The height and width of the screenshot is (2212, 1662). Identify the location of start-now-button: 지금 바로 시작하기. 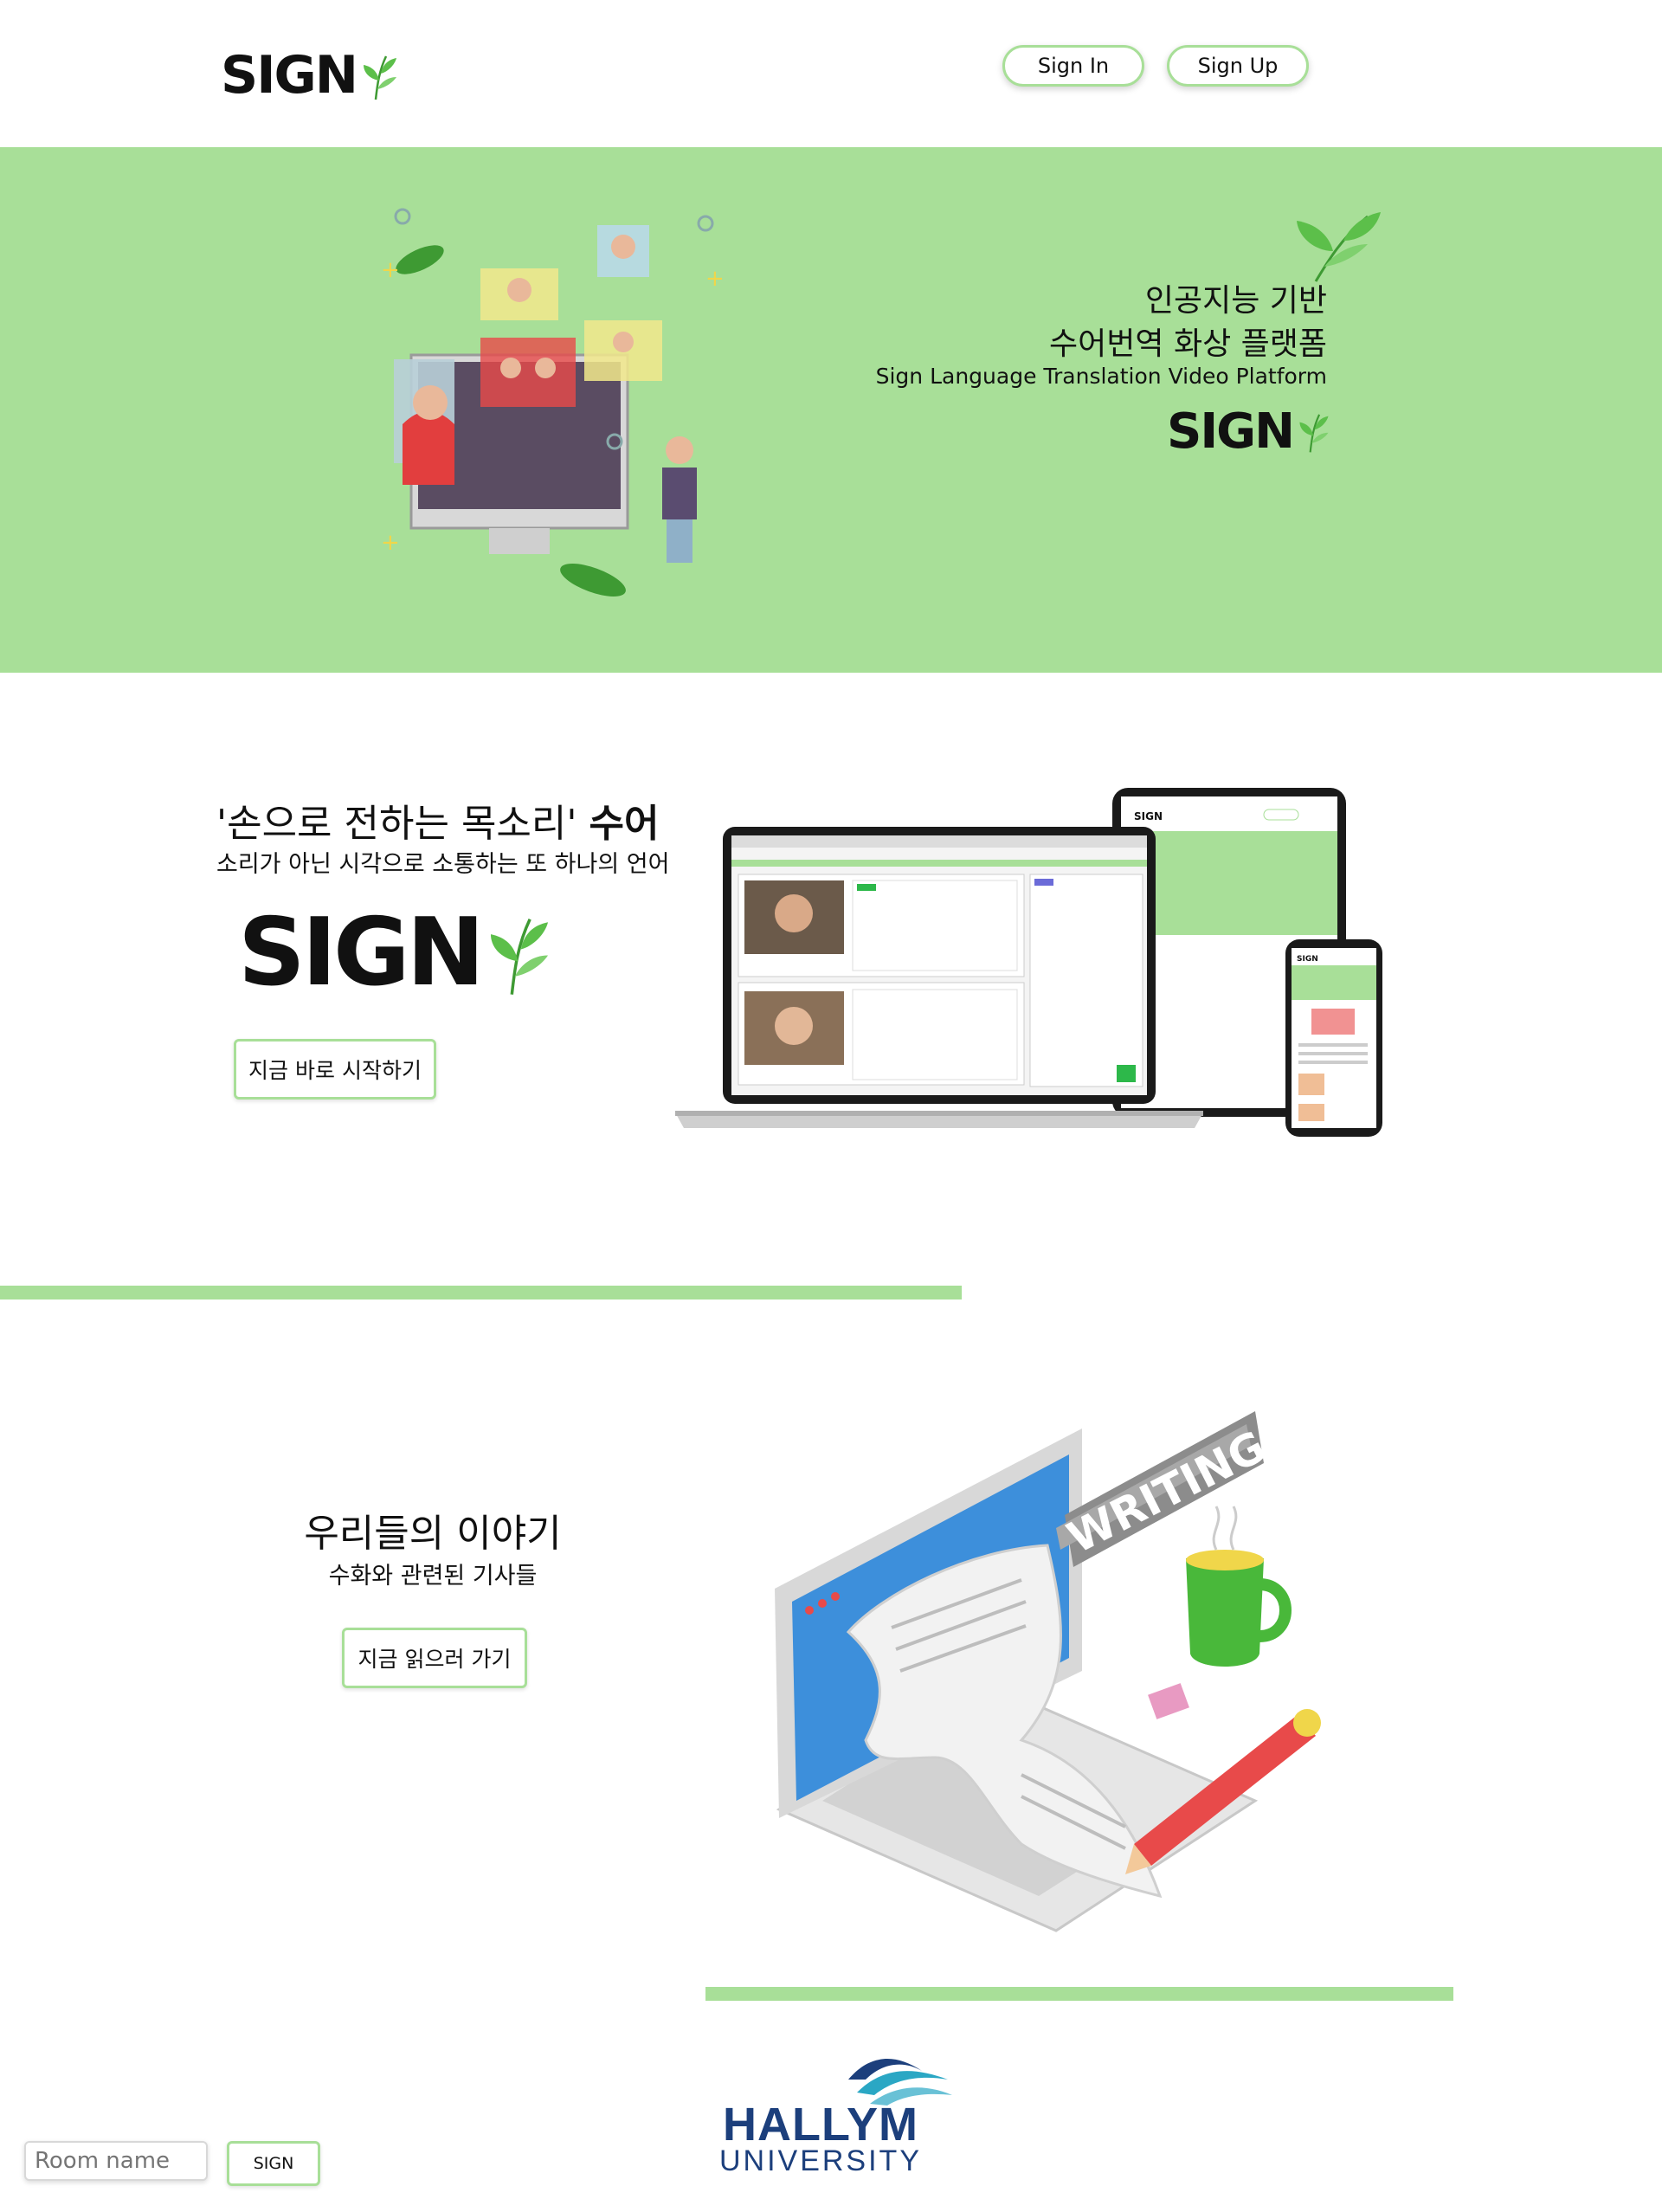
(335, 1069).